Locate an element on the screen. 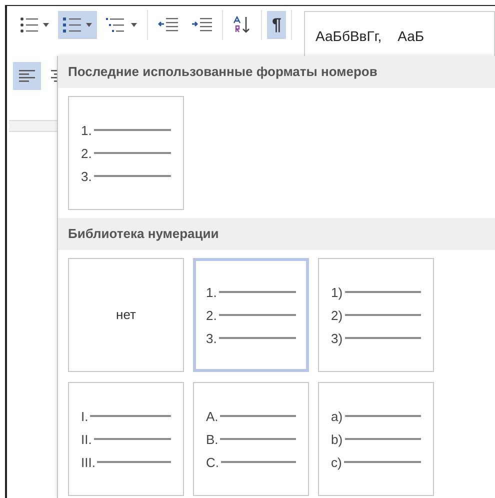 The width and height of the screenshot is (495, 498). align-icon is located at coordinates (27, 76).